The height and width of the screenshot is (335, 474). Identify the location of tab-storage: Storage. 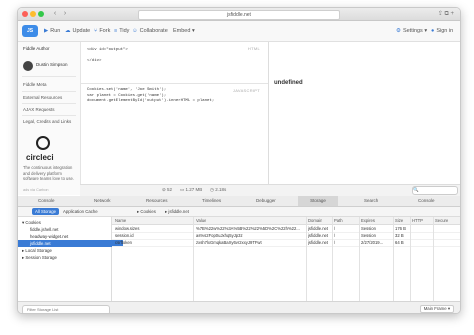
(318, 201).